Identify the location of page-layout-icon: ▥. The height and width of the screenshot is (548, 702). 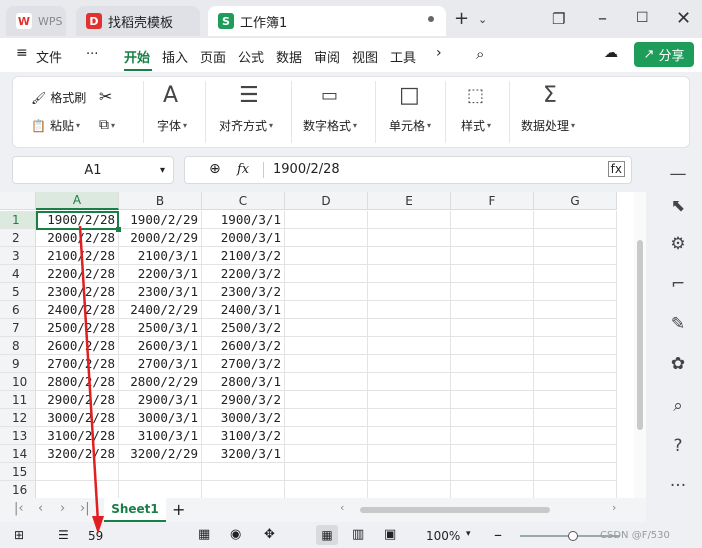
(358, 534).